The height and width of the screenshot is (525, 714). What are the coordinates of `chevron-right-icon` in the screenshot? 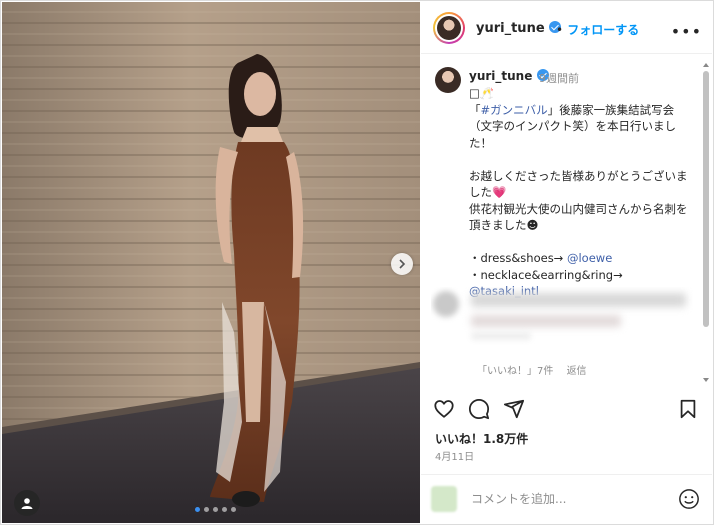 It's located at (402, 264).